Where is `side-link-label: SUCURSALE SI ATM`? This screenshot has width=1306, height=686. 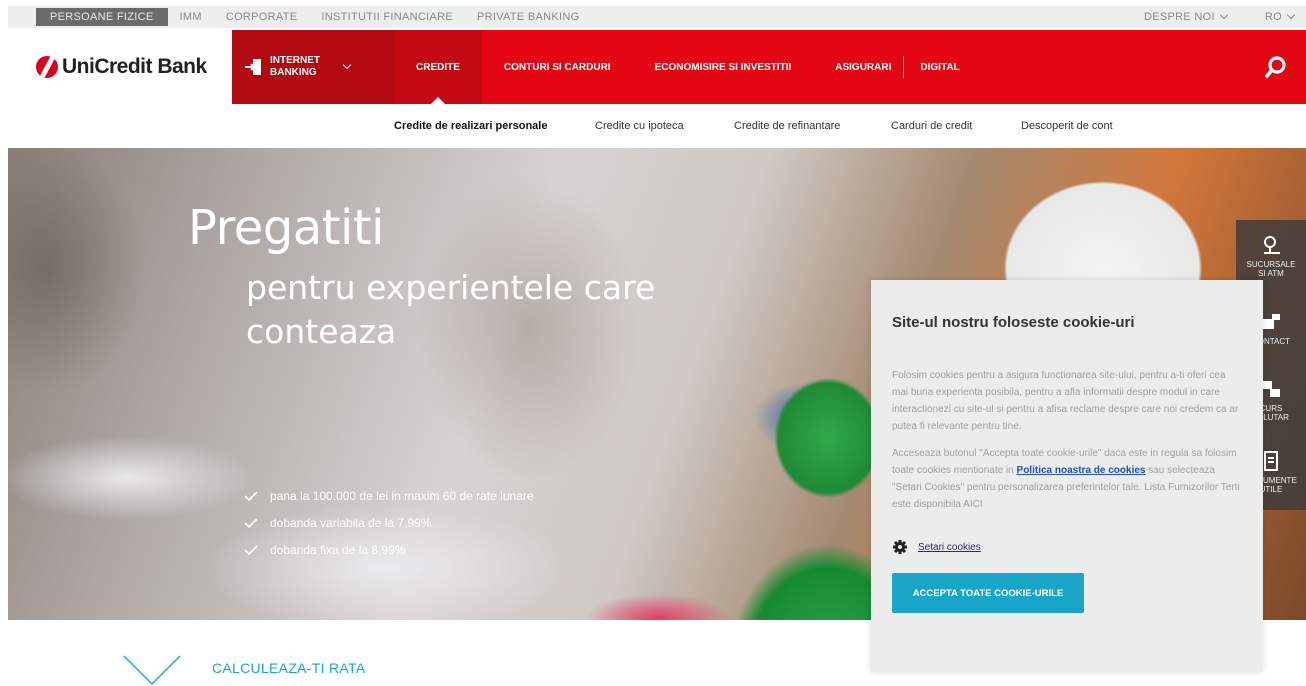
side-link-label: SUCURSALE SI ATM is located at coordinates (1271, 269).